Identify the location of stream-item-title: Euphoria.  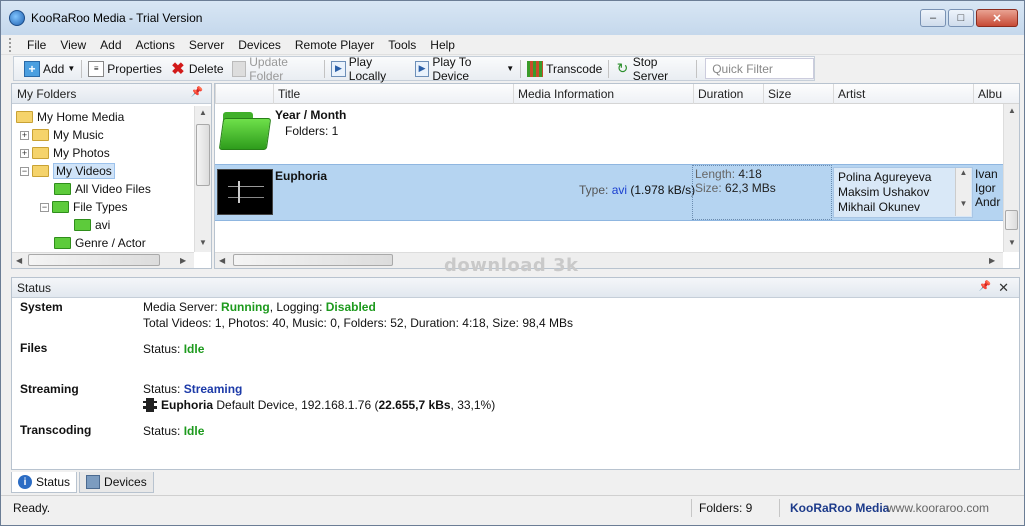
(187, 405).